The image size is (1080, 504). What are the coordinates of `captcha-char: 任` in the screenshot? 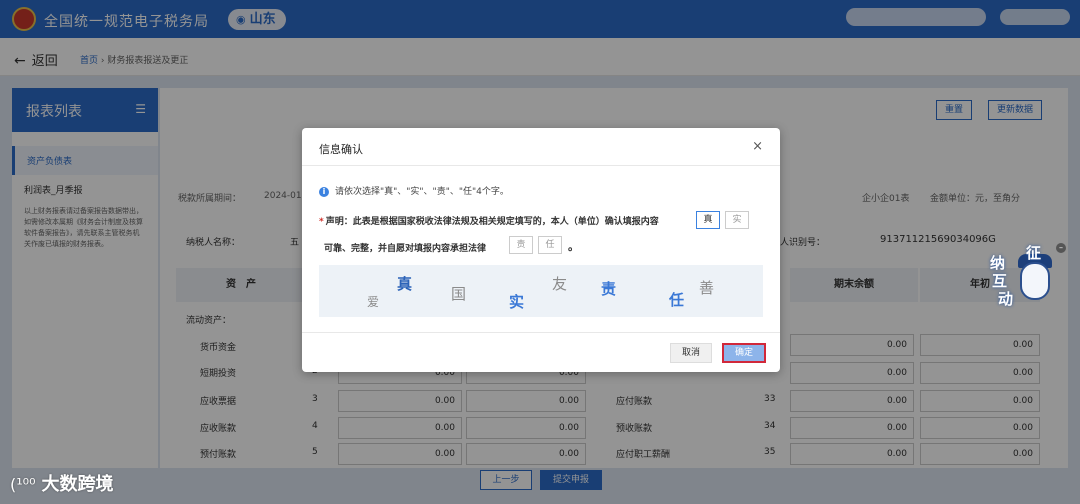 It's located at (676, 299).